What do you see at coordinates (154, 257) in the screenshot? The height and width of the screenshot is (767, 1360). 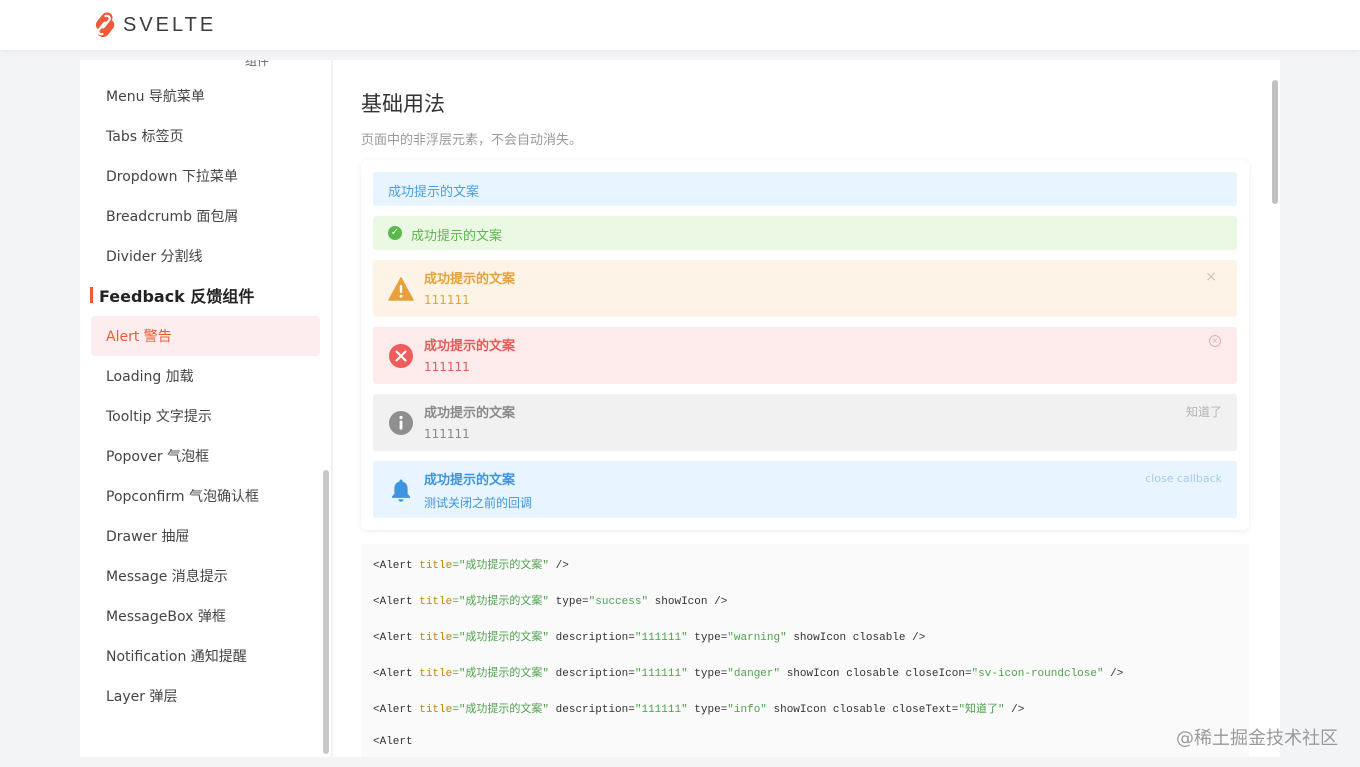 I see `sidebar-item-label: Divider 分割线` at bounding box center [154, 257].